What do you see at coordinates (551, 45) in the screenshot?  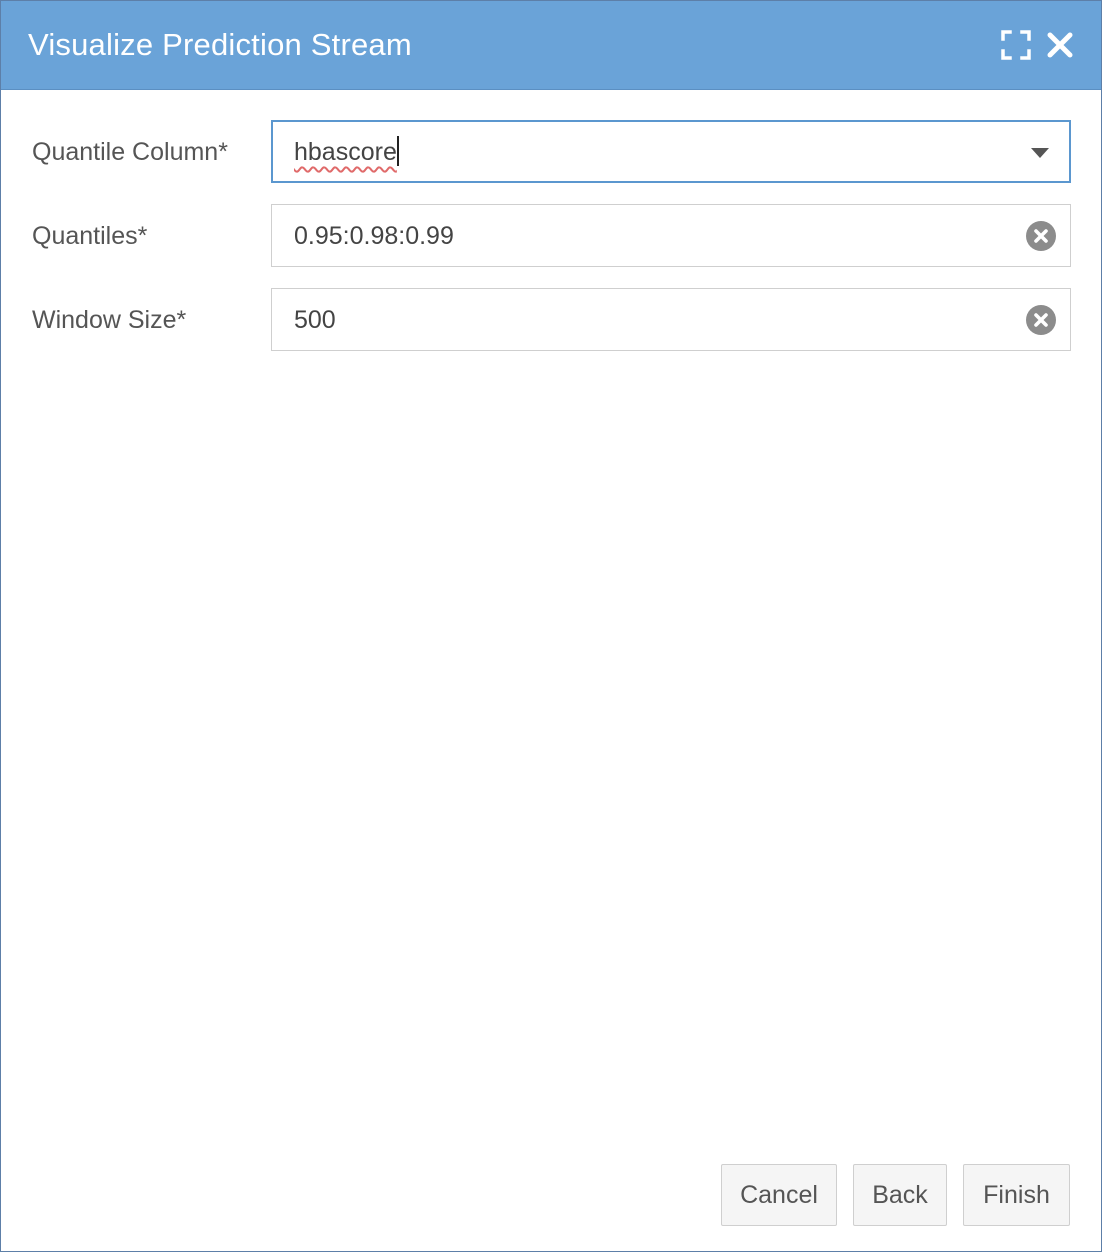 I see `dialog-titlebar: Visualize Prediction Stream` at bounding box center [551, 45].